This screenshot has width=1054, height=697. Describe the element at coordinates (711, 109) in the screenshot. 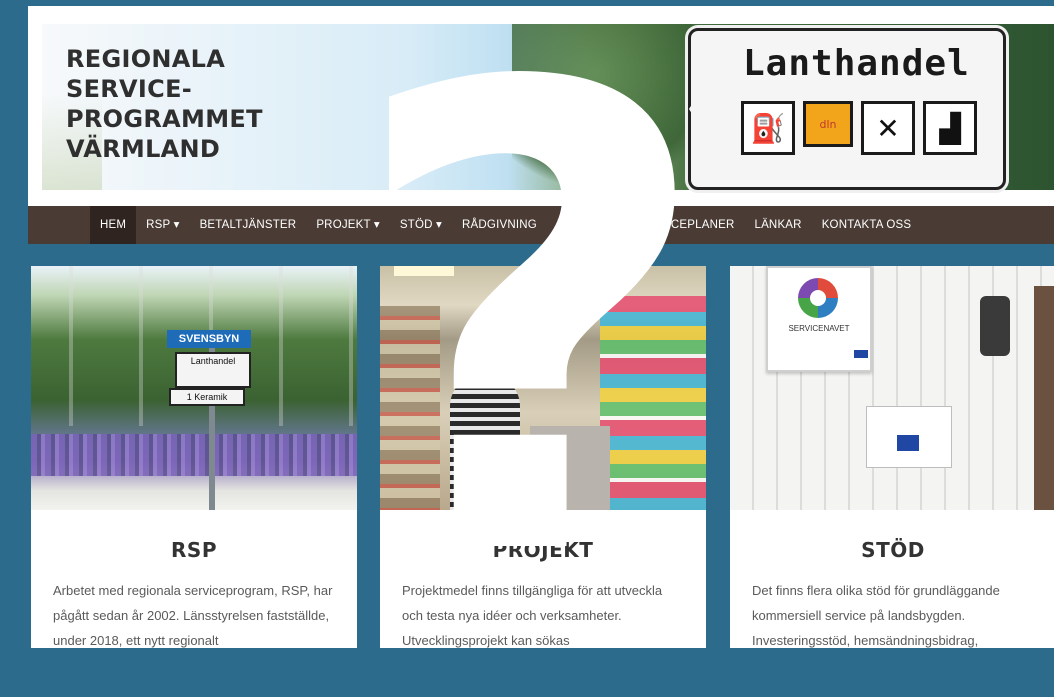

I see `sign-arrow-icon` at that location.